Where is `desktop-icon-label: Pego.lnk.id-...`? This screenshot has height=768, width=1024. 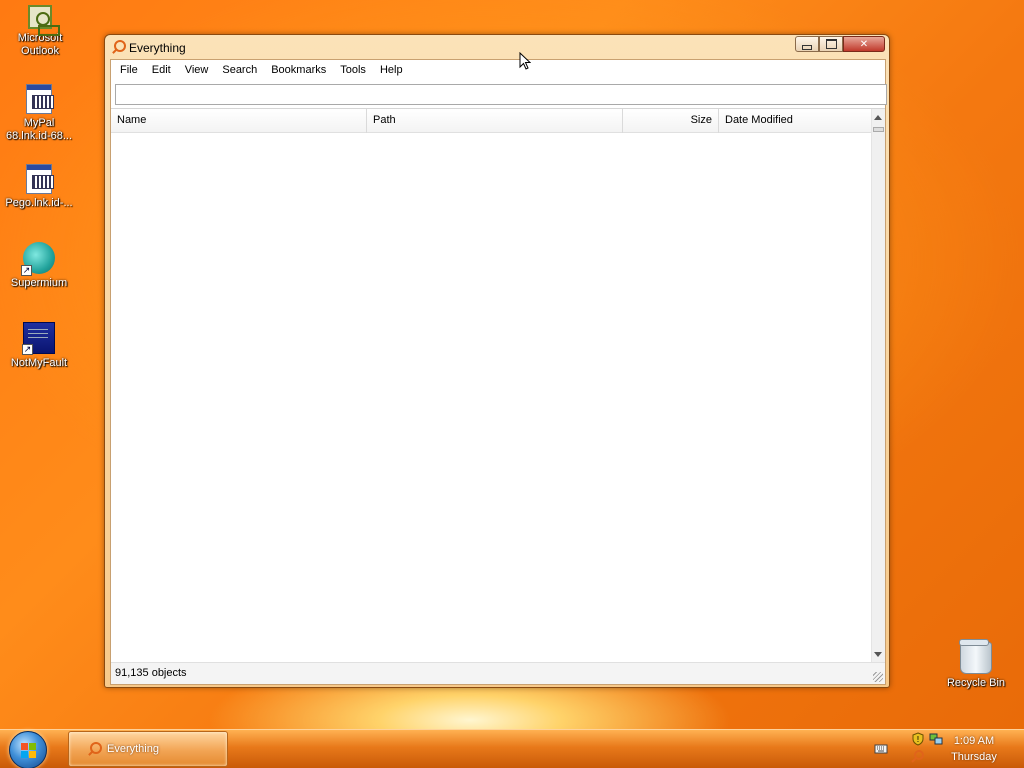
desktop-icon-label: Pego.lnk.id-... is located at coordinates (39, 203).